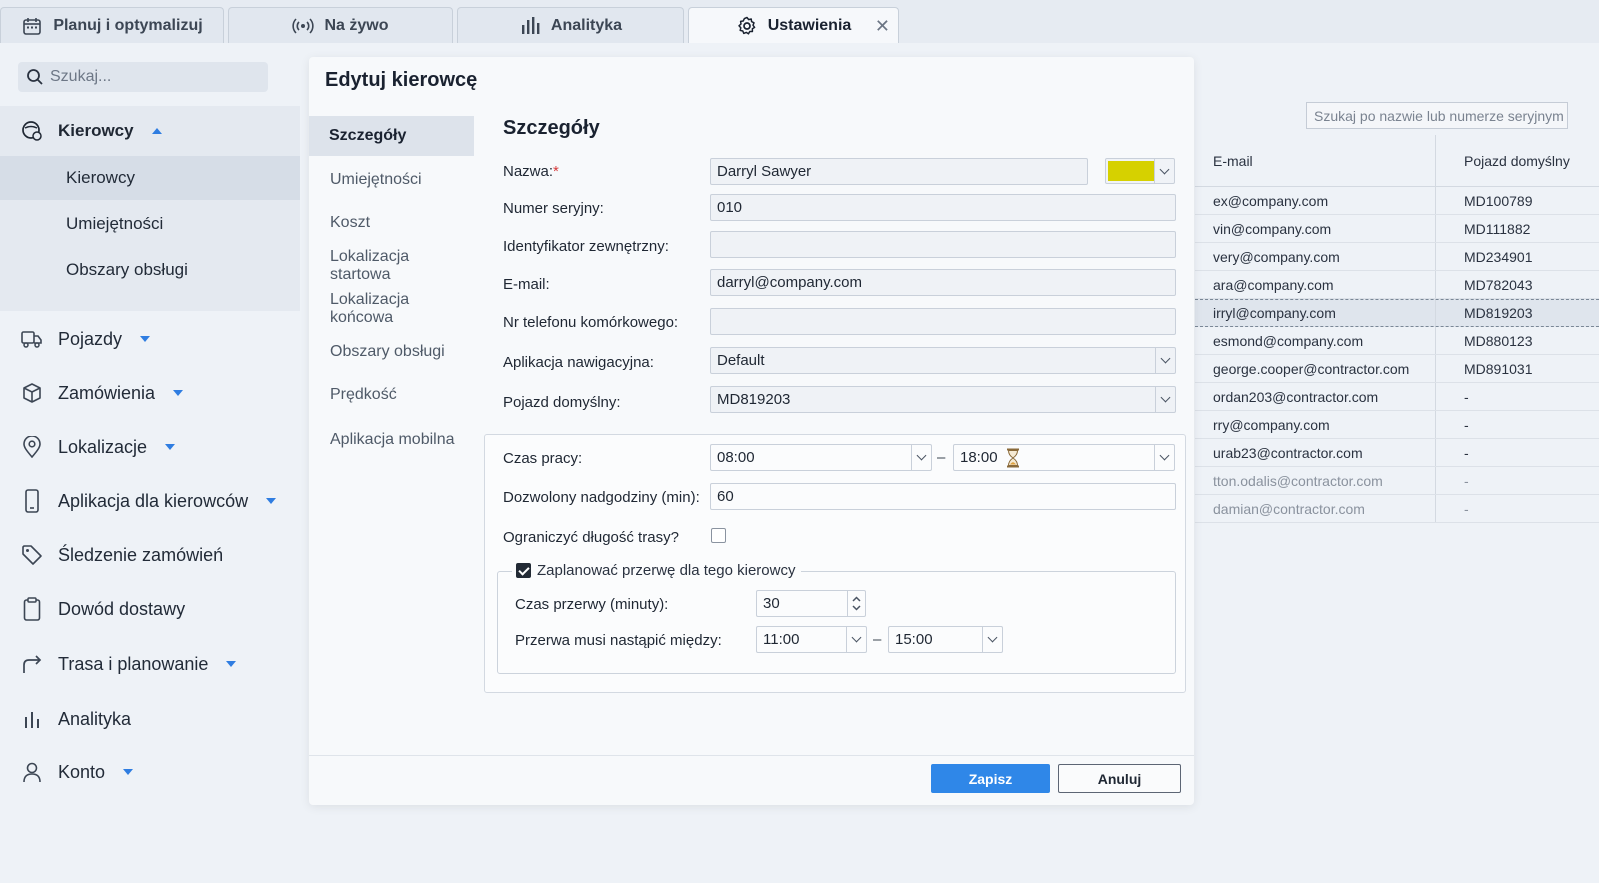  What do you see at coordinates (150, 224) in the screenshot?
I see `sidebar-item-skills: Umiejętności` at bounding box center [150, 224].